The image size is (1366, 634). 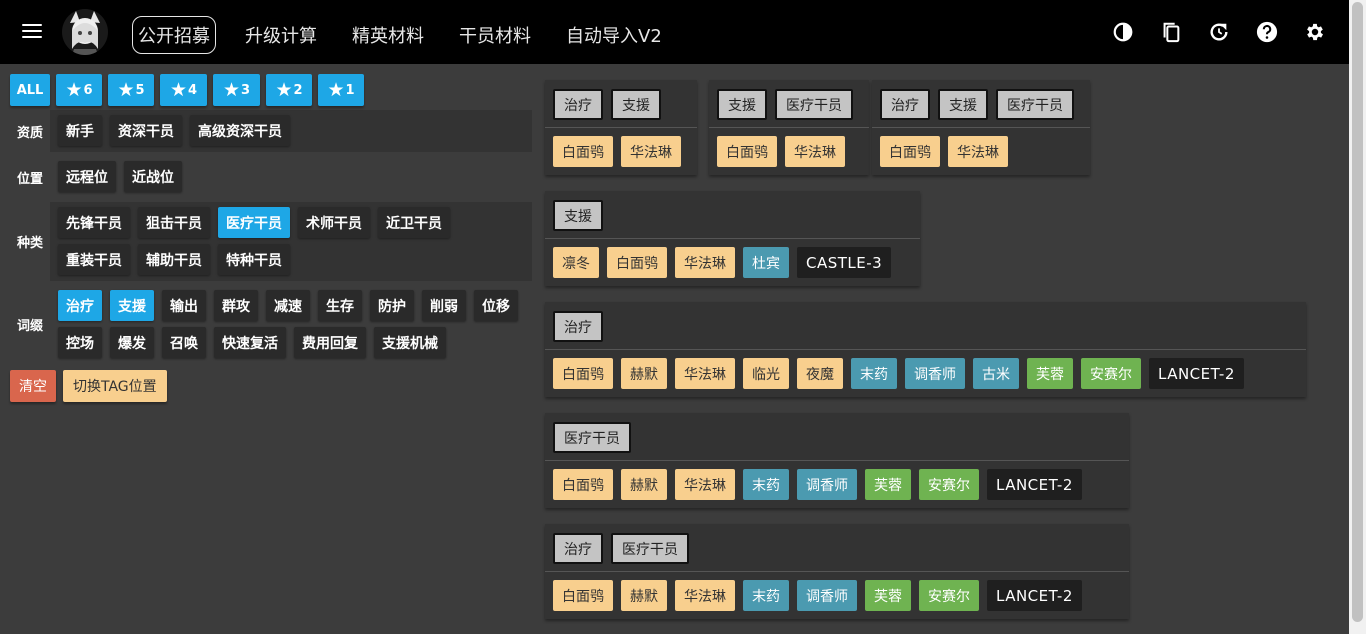 I want to click on tag-senior: 资深干员, so click(x=146, y=130).